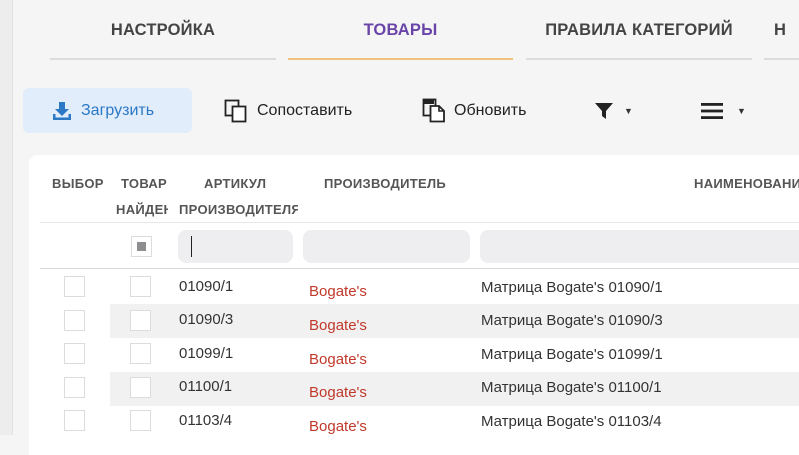 The height and width of the screenshot is (455, 799). I want to click on row-name: Матрица Bogate's 01090/3, so click(572, 320).